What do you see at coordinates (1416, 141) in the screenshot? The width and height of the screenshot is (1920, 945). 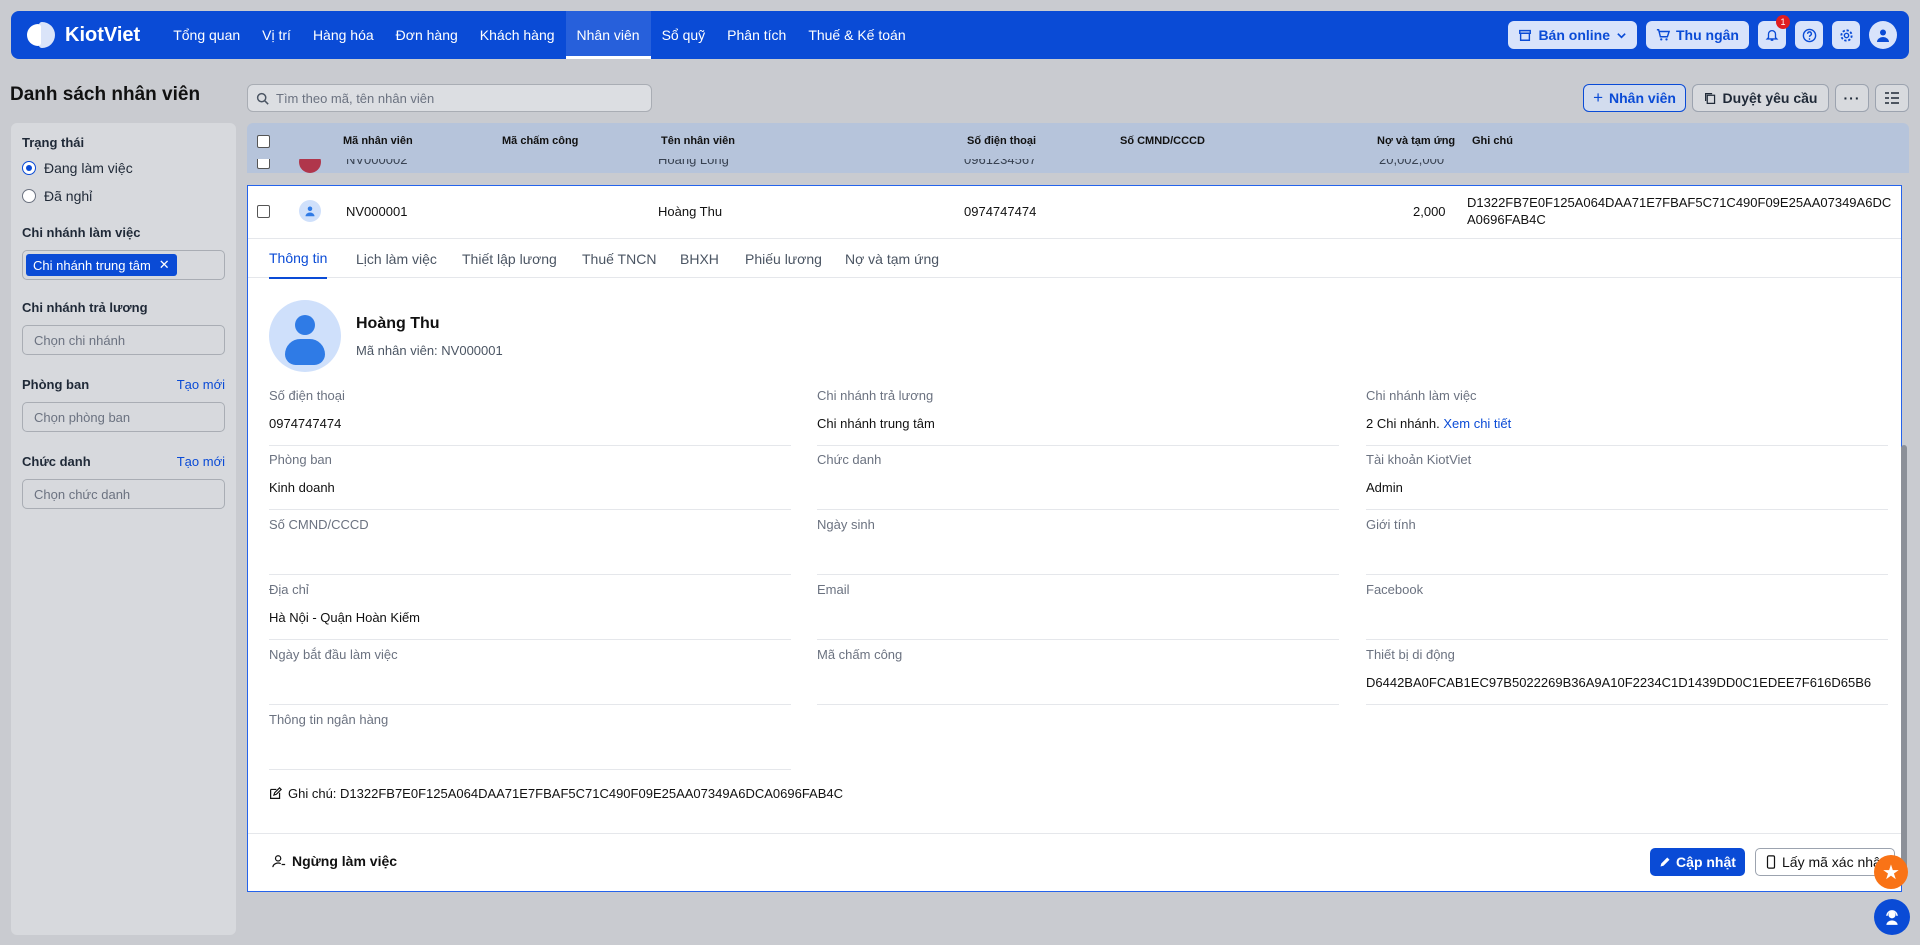 I see `col-debt: Nợ và tạm ứng` at bounding box center [1416, 141].